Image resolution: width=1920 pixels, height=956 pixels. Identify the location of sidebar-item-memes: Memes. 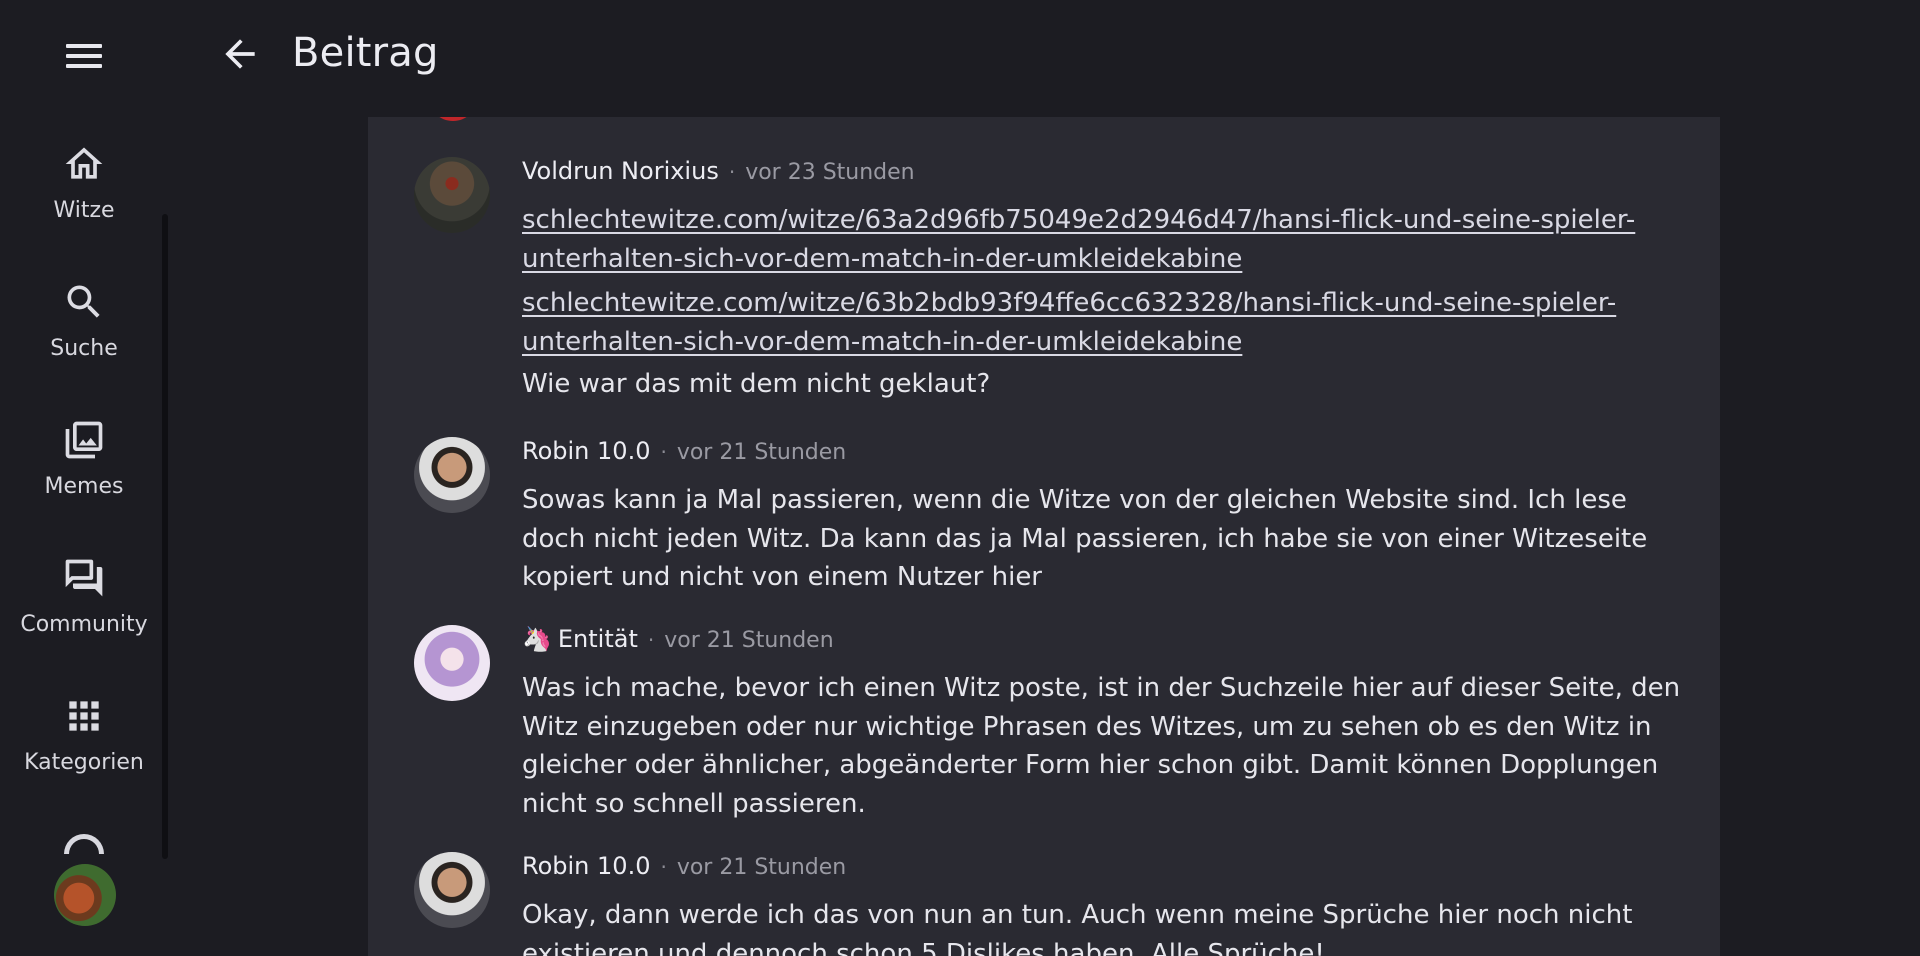
(84, 473).